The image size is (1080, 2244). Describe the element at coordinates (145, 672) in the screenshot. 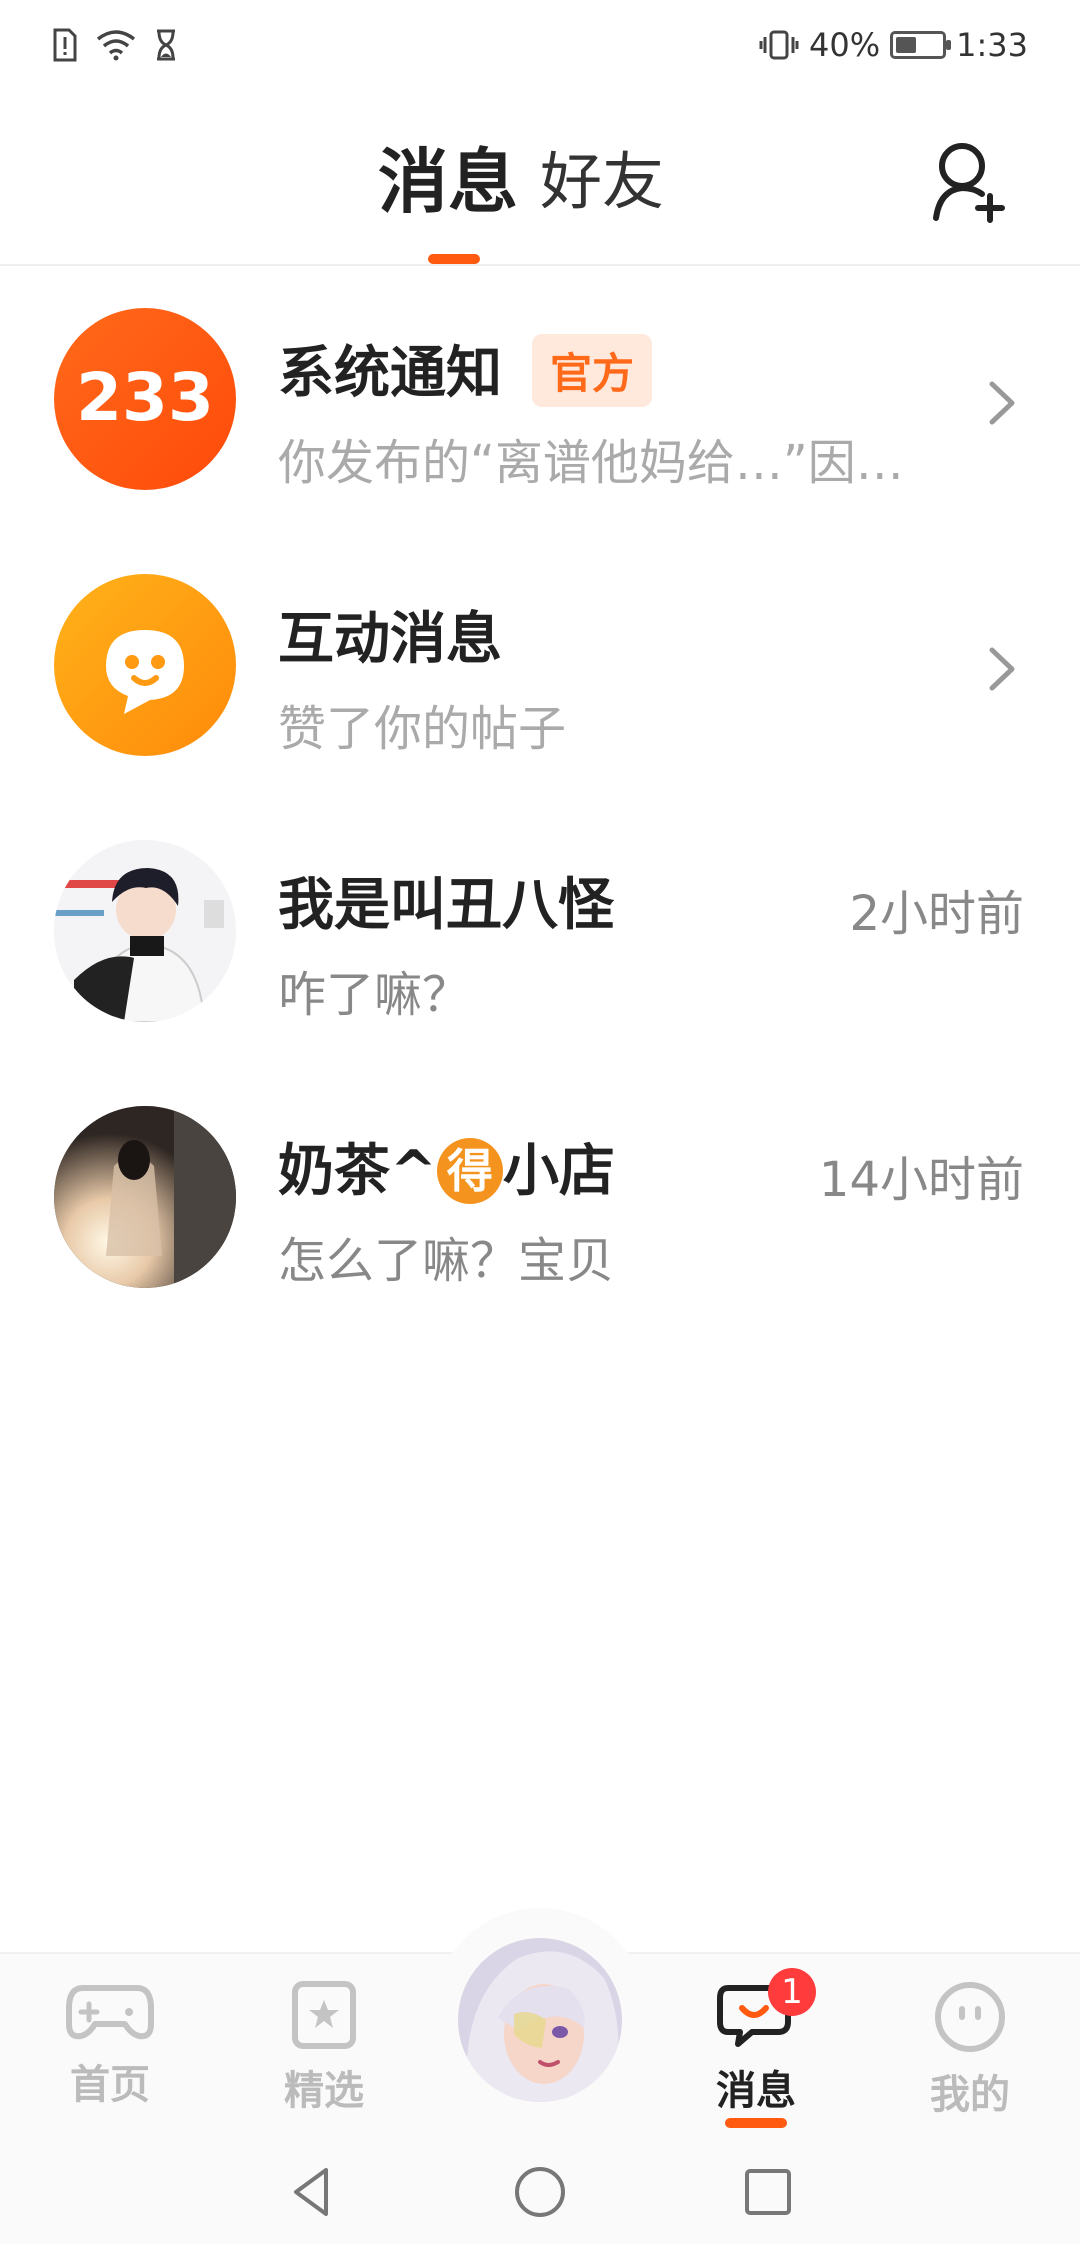

I see `chat-bubble-face-icon` at that location.